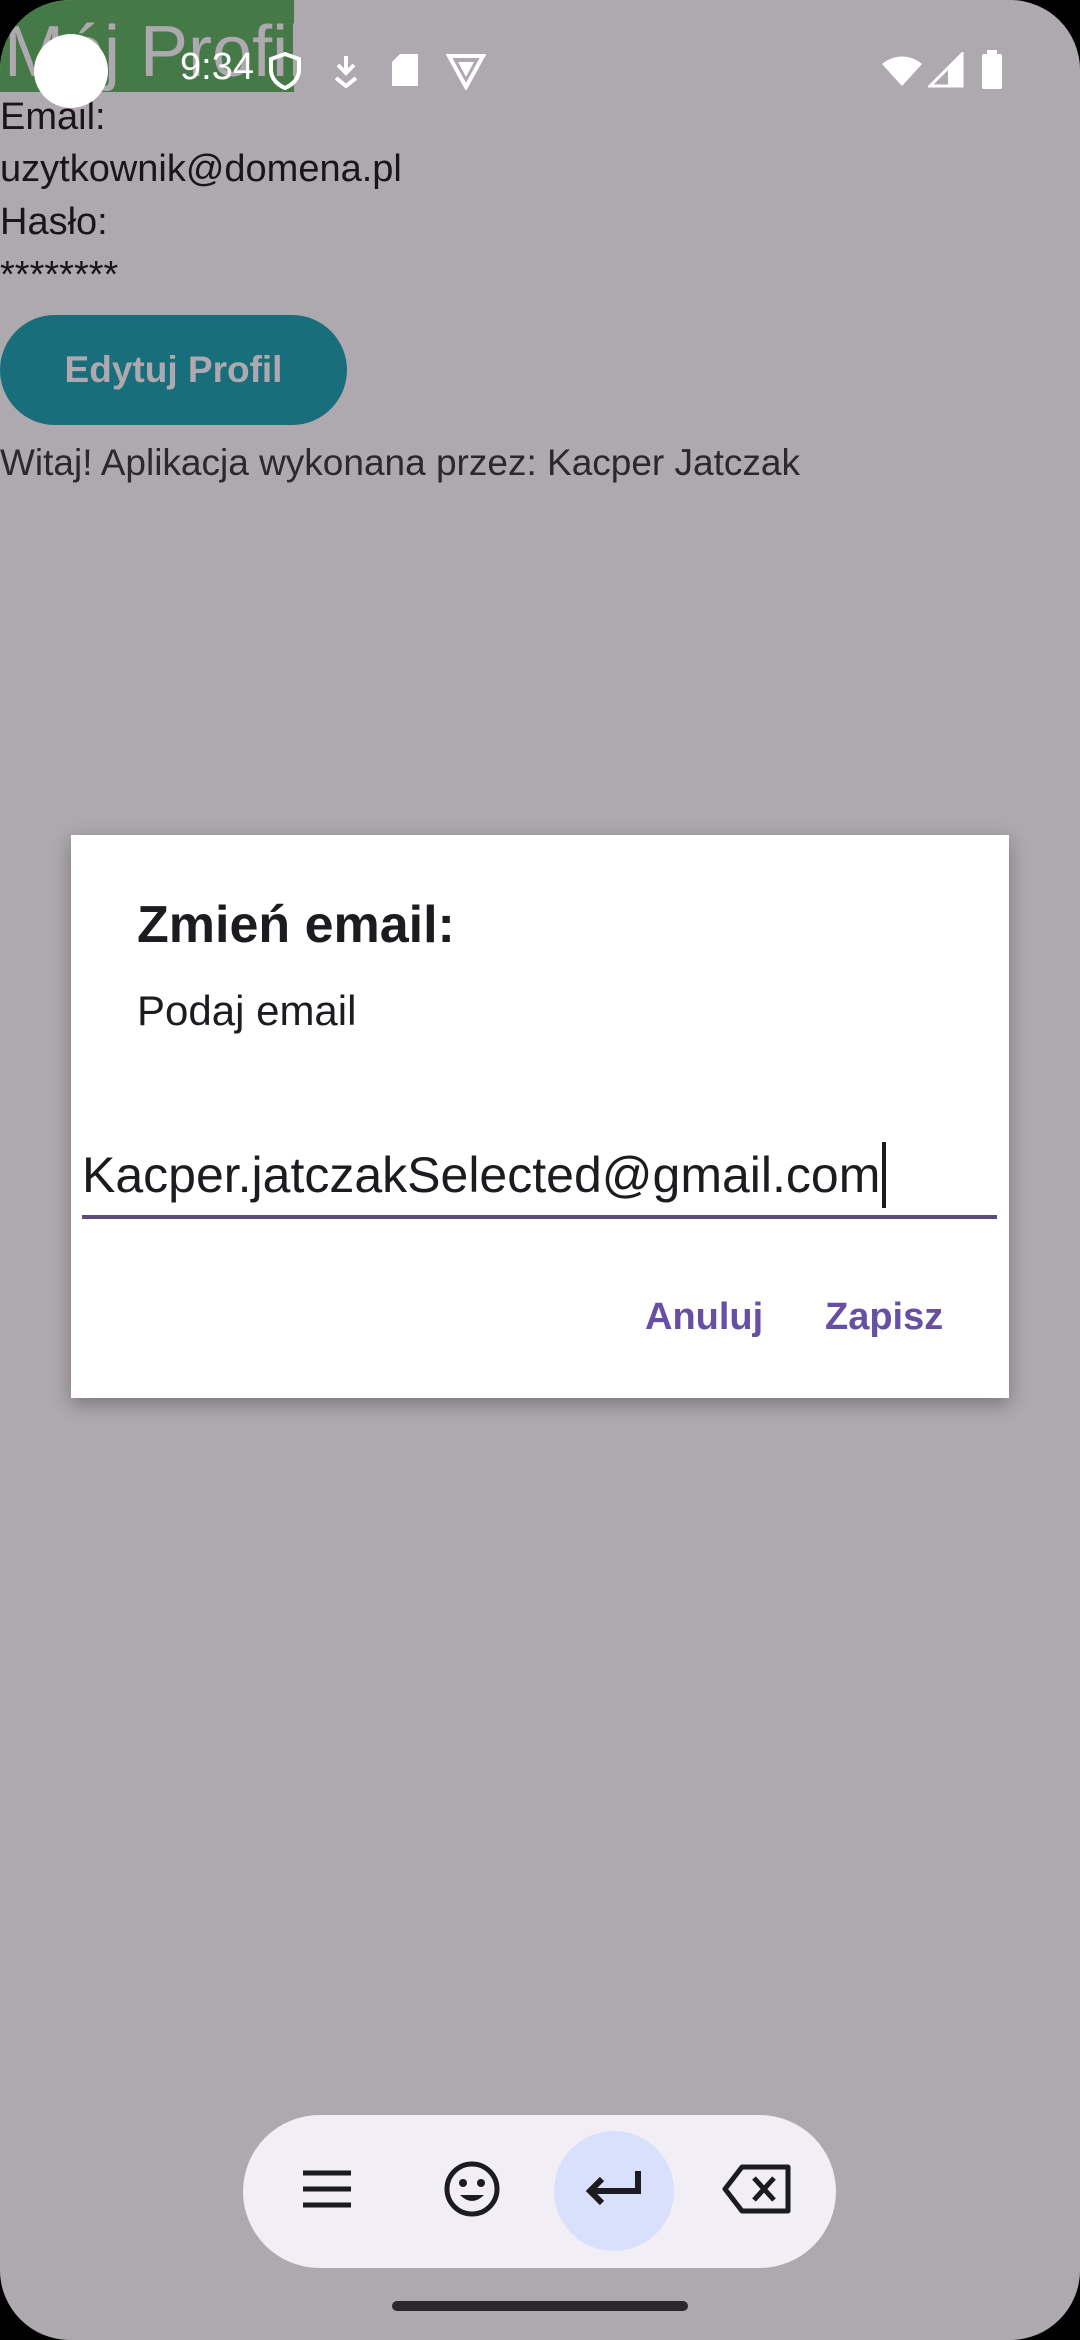 The image size is (1080, 2340). What do you see at coordinates (247, 1010) in the screenshot?
I see `dialog-message: Podaj email` at bounding box center [247, 1010].